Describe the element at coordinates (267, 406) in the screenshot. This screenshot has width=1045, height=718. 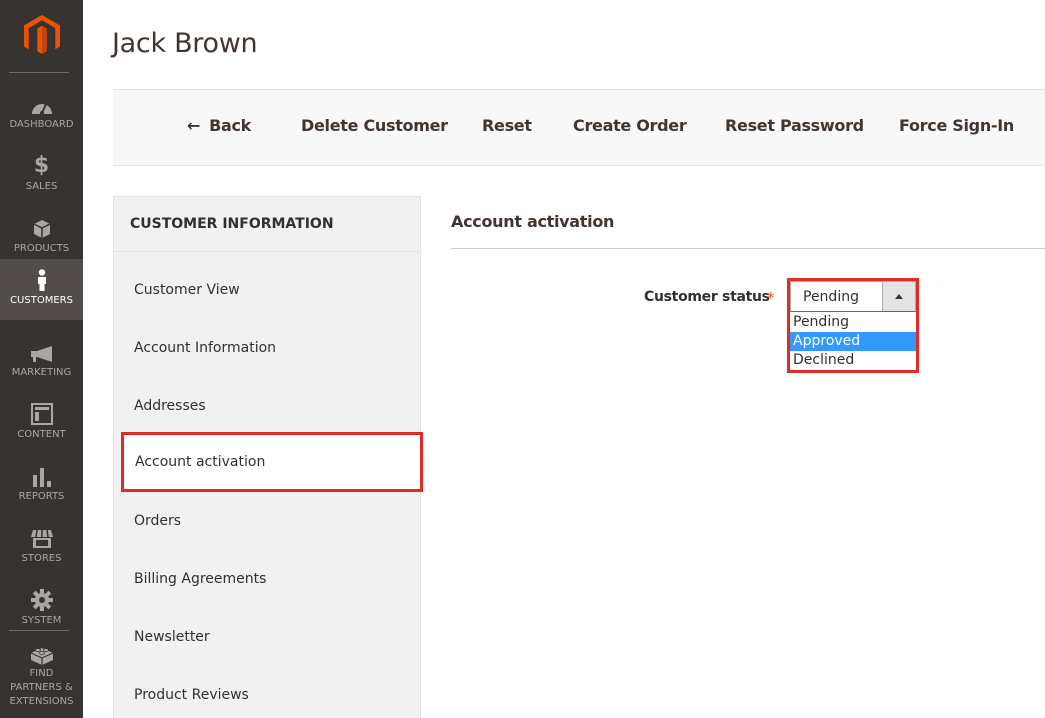
I see `tab-addresses: Addresses` at that location.